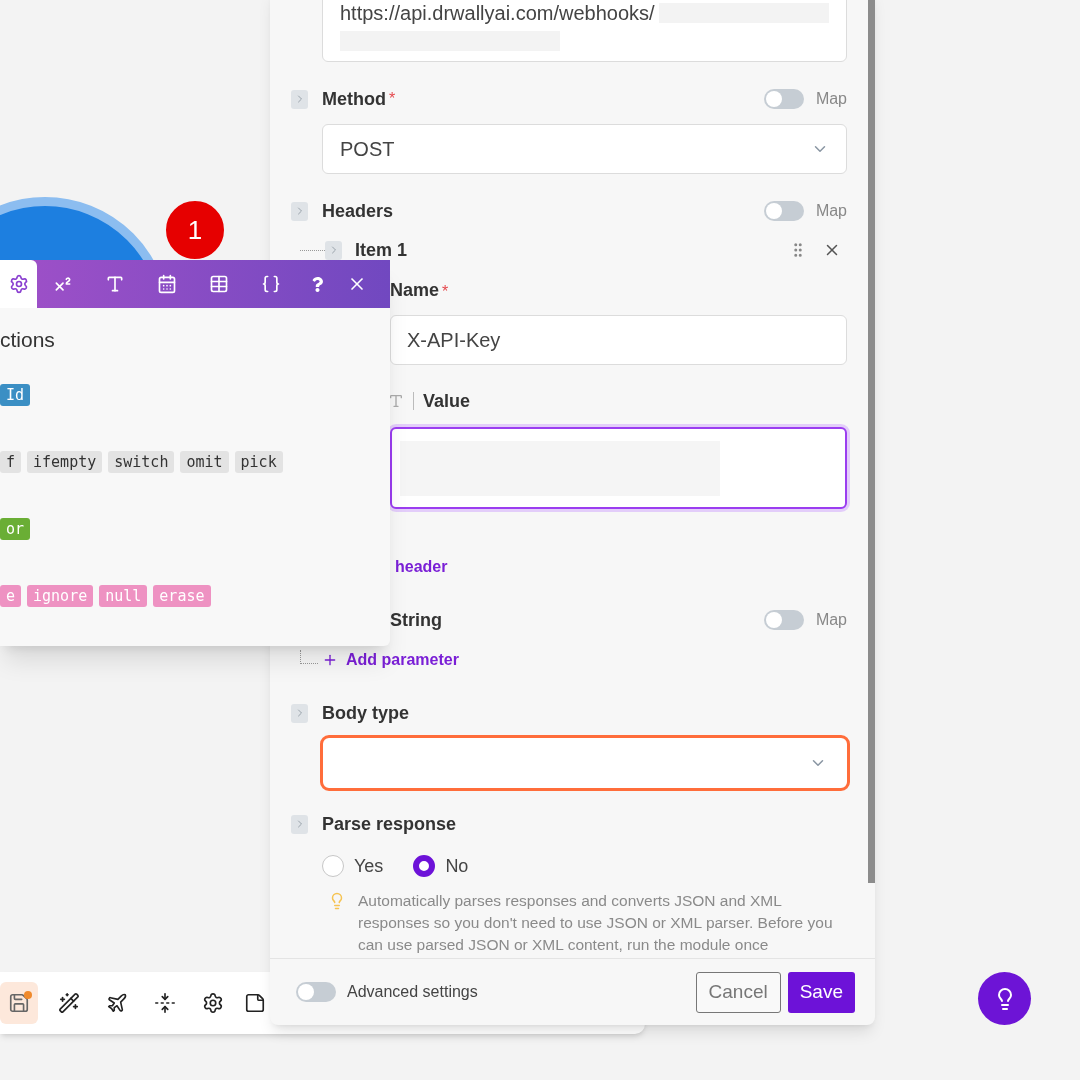  I want to click on add-header-link: header, so click(421, 567).